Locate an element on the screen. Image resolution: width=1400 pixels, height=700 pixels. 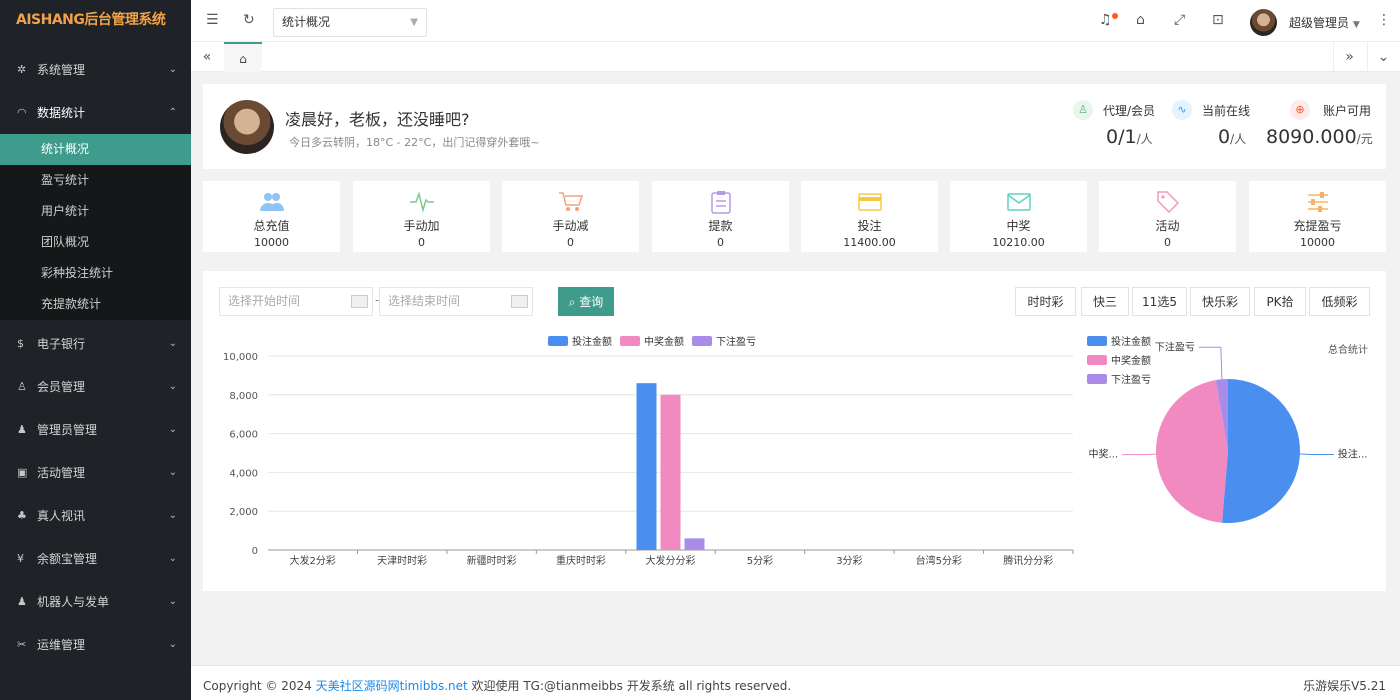
bar-下注盈亏 is located at coordinates (694, 544).